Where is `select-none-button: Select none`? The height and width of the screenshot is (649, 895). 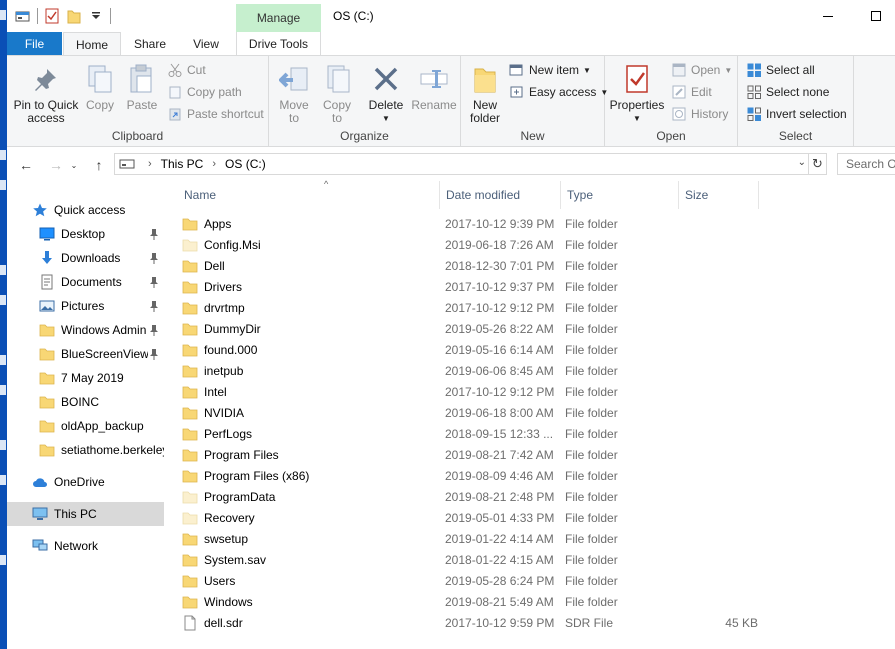
select-none-button: Select none is located at coordinates (787, 92).